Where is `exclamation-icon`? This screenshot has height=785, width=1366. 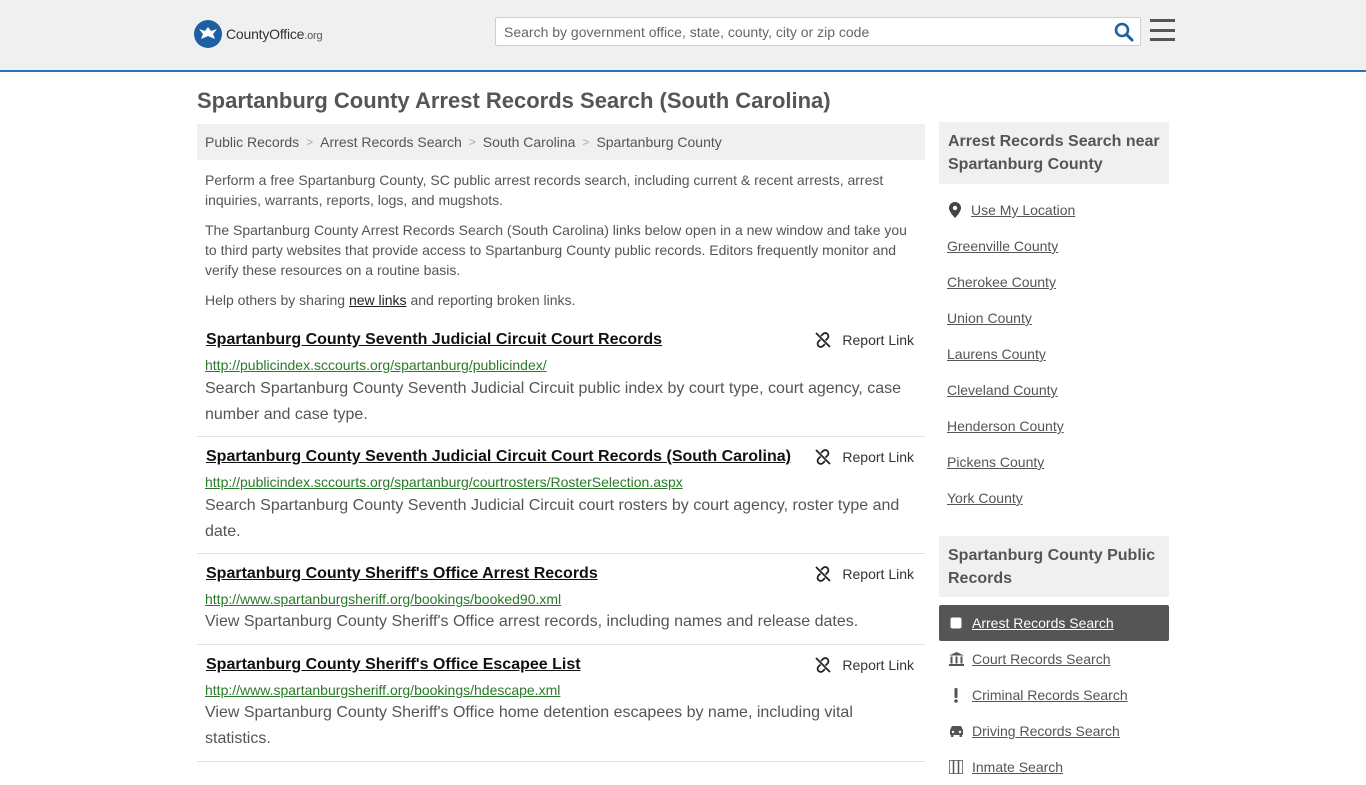 exclamation-icon is located at coordinates (956, 695).